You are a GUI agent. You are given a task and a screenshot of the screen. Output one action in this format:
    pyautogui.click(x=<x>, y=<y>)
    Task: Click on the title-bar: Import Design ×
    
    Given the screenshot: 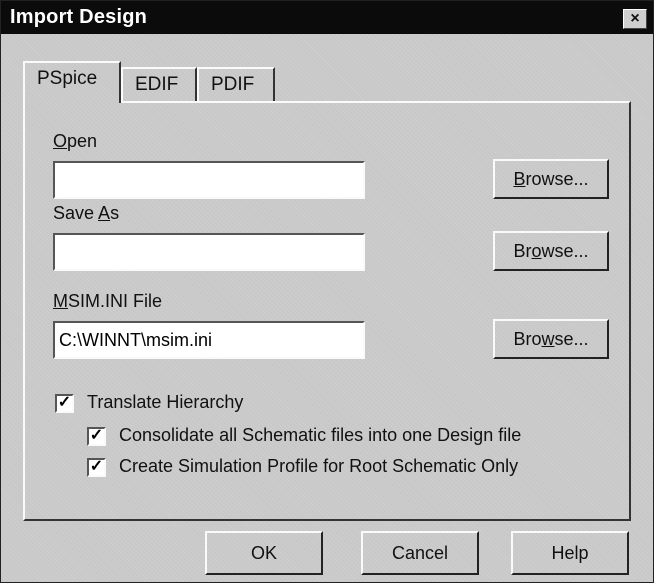 What is the action you would take?
    pyautogui.click(x=327, y=17)
    